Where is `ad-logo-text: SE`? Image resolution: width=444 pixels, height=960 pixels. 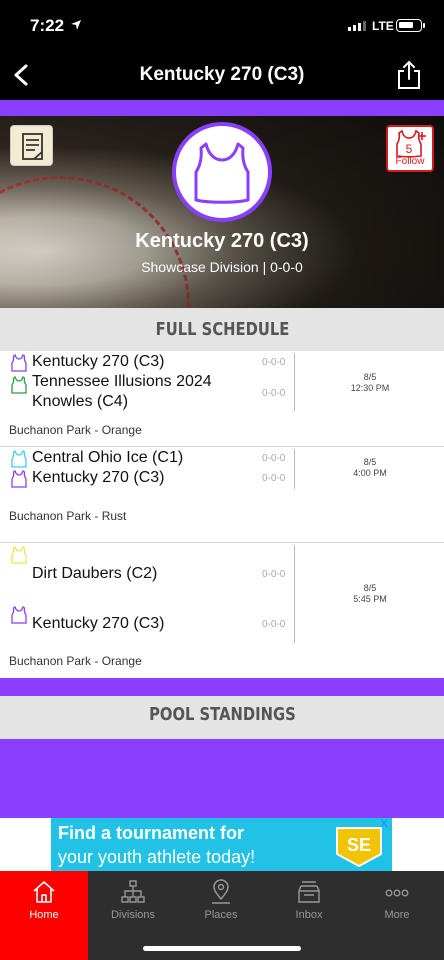 ad-logo-text: SE is located at coordinates (359, 845).